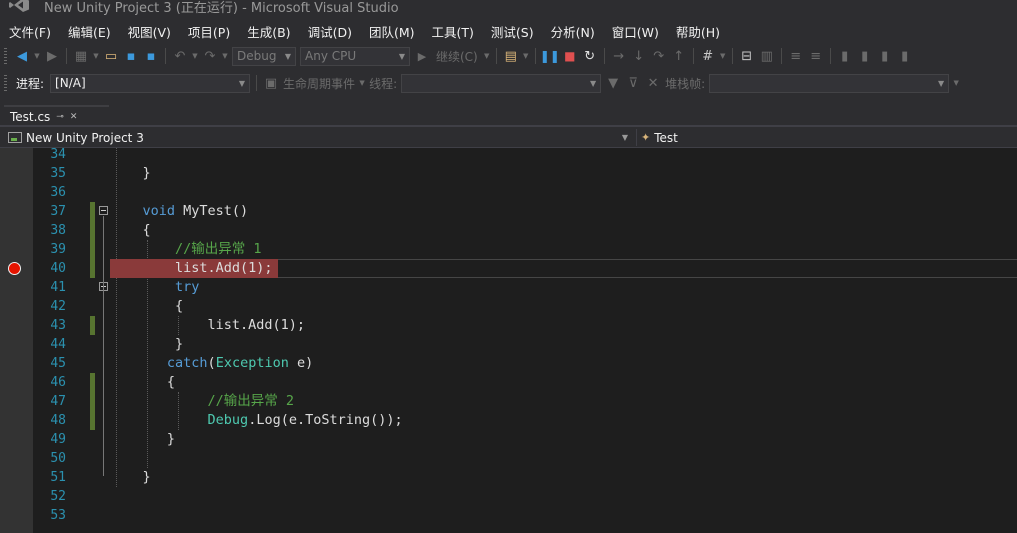 This screenshot has height=533, width=1017. Describe the element at coordinates (796, 56) in the screenshot. I see `comment-lines-icon: ≡` at that location.